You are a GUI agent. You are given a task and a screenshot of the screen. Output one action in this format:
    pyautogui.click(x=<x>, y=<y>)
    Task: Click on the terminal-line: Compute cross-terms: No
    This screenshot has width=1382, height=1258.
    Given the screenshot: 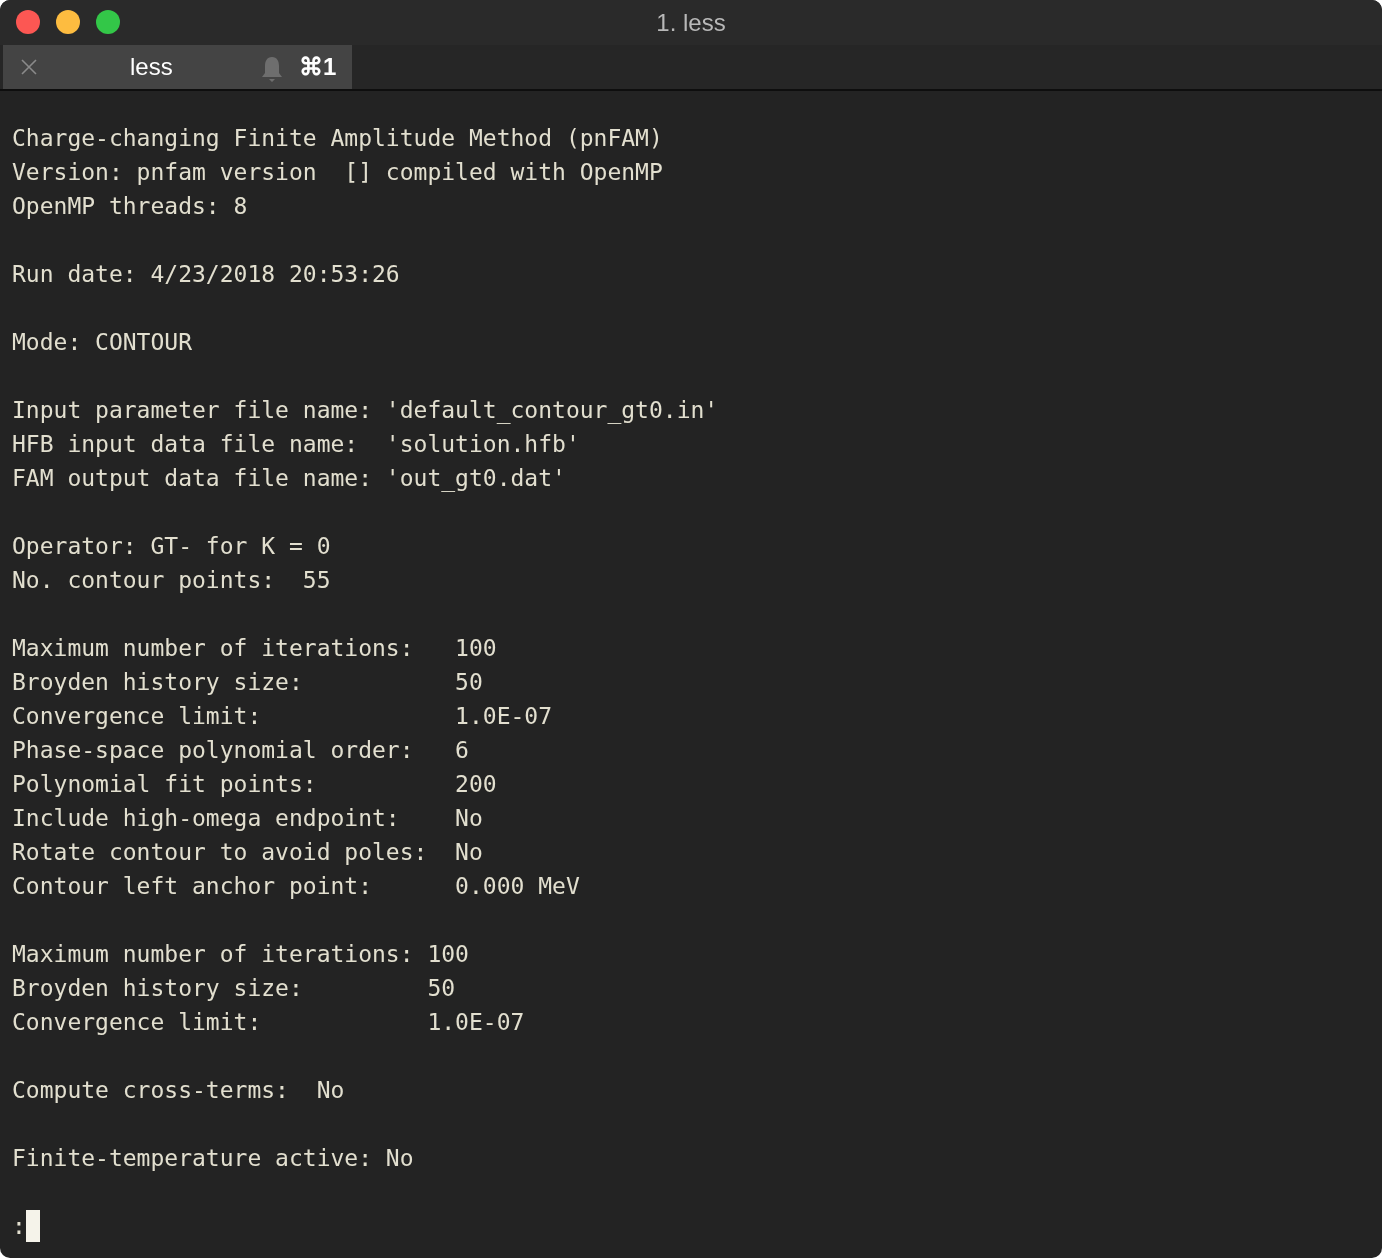 What is the action you would take?
    pyautogui.click(x=179, y=1090)
    